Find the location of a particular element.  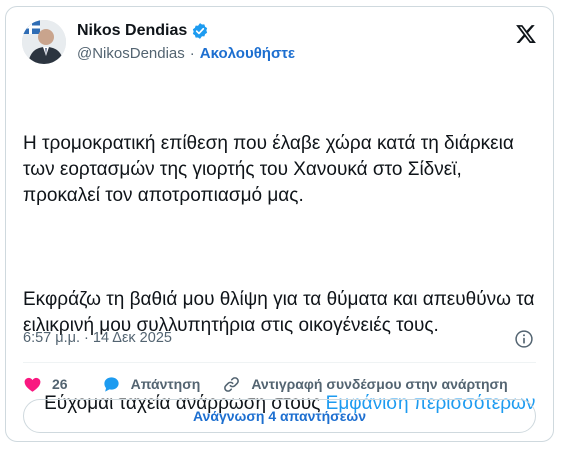

follow-button: Ακολουθήστε is located at coordinates (247, 53).